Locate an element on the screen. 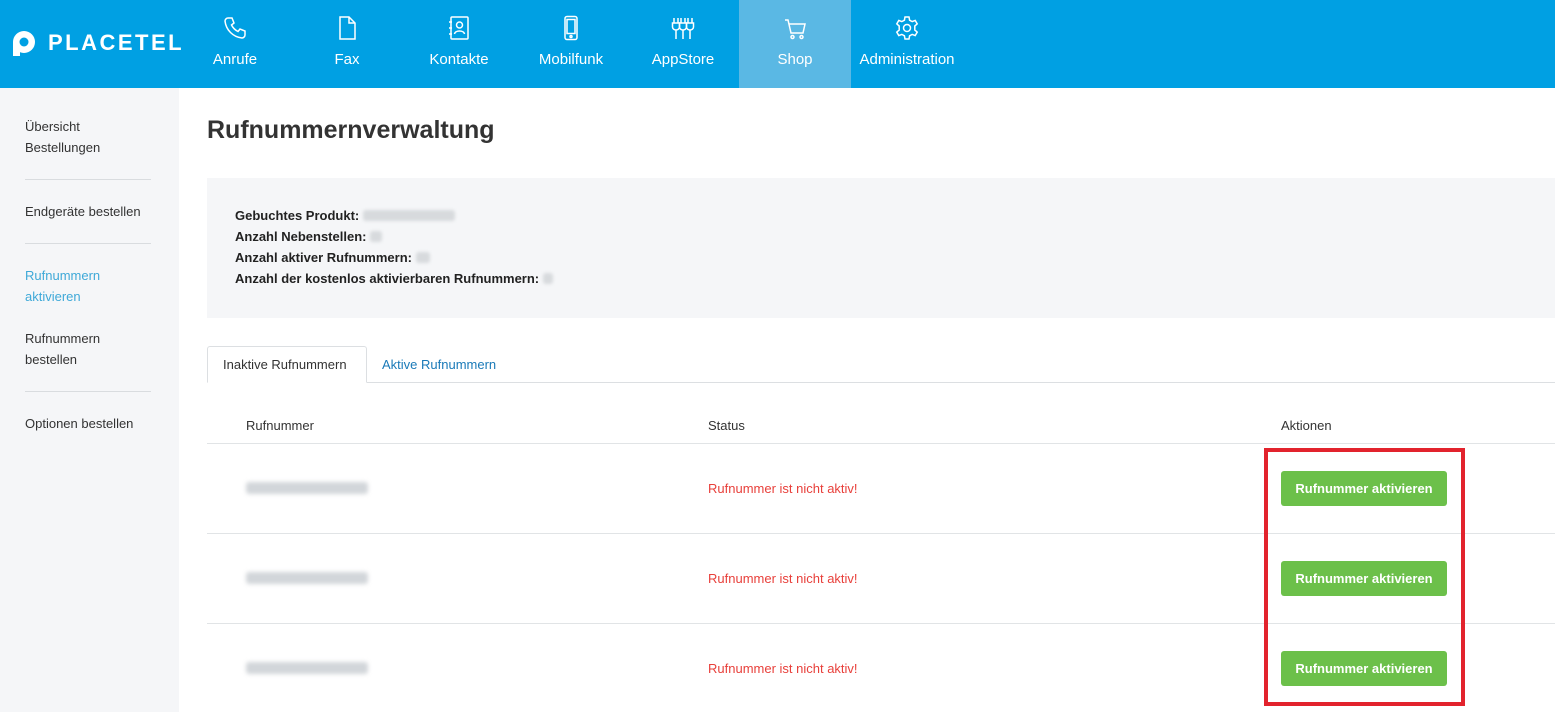  tab-aktive-rufnummern: Aktive Rufnummern is located at coordinates (439, 364).